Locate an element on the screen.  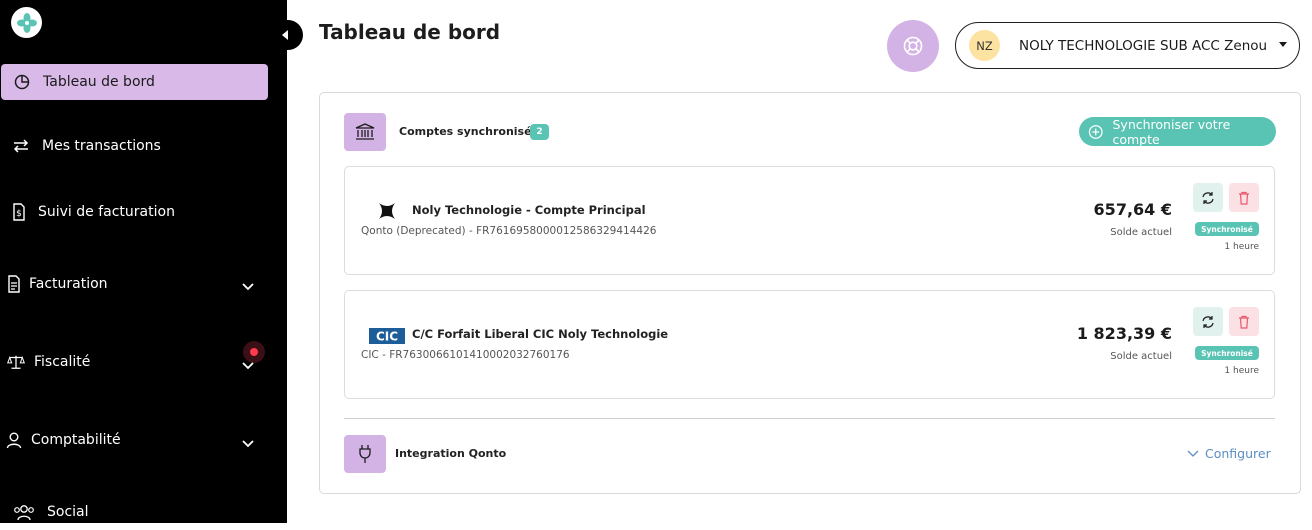
user-icon is located at coordinates (14, 440).